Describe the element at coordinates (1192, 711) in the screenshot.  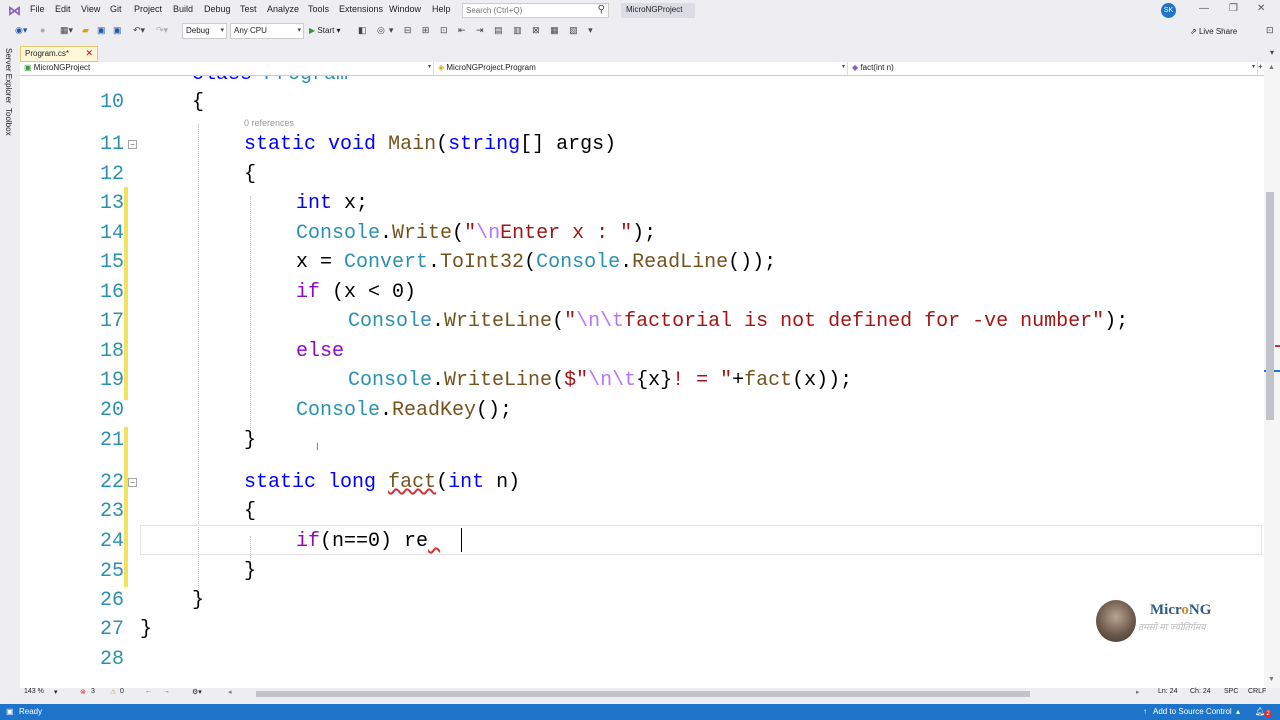
I see `add-to-source-control: Add to Source Control` at that location.